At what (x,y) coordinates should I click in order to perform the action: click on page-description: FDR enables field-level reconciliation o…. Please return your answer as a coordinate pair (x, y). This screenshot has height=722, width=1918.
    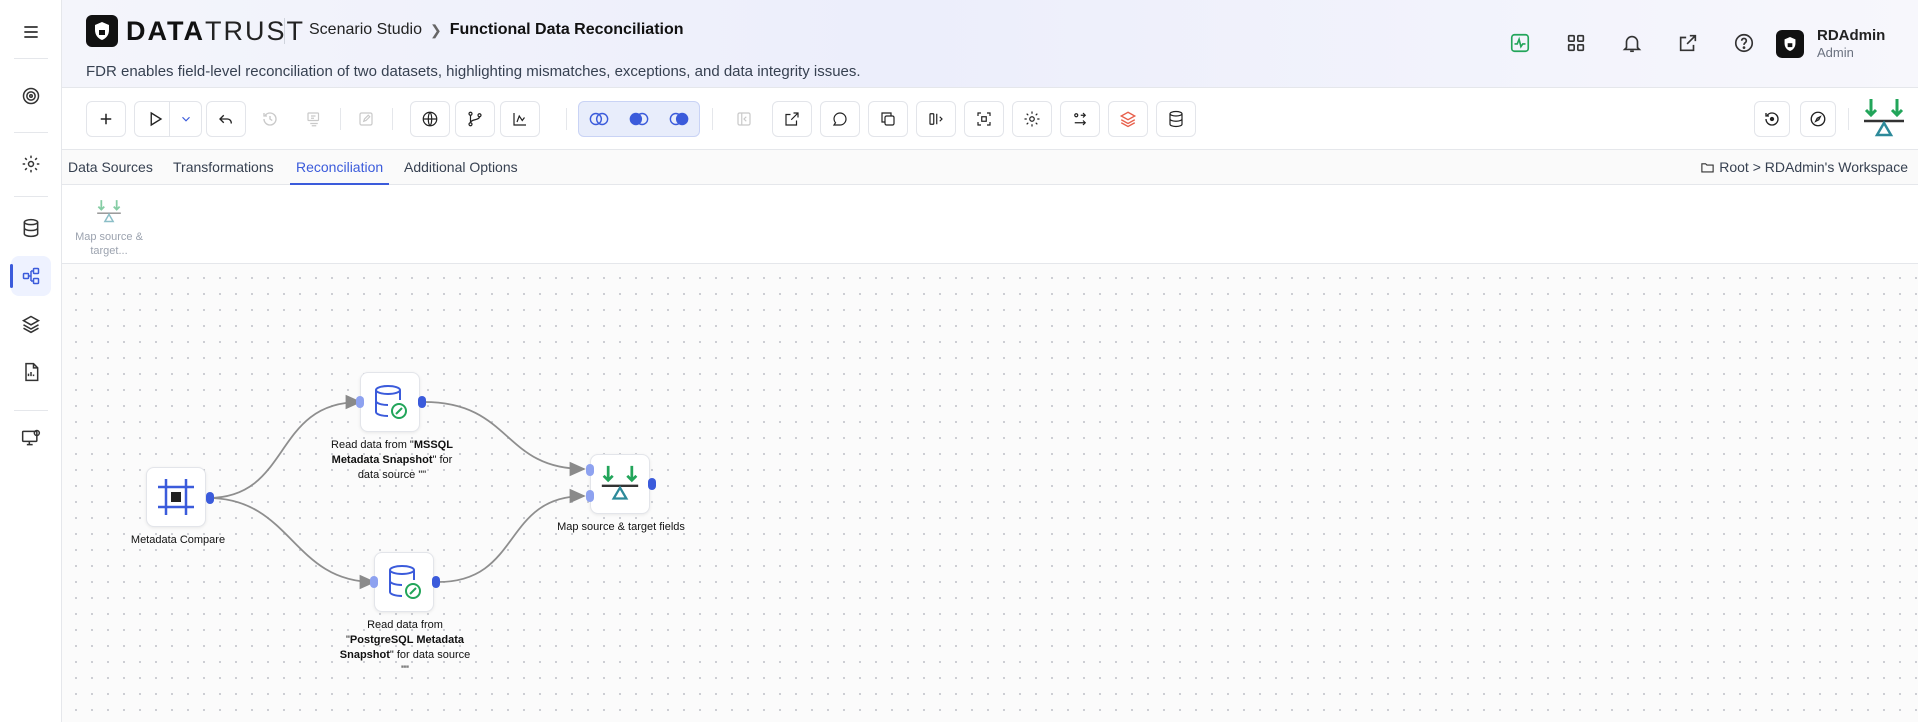
    Looking at the image, I should click on (473, 71).